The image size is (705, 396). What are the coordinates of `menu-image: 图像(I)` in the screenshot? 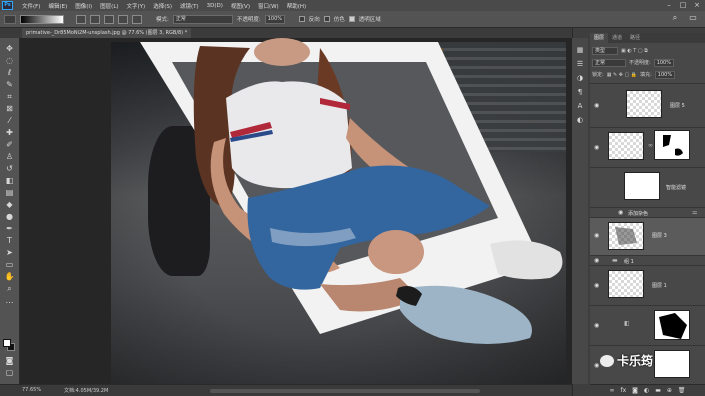 It's located at (83, 6).